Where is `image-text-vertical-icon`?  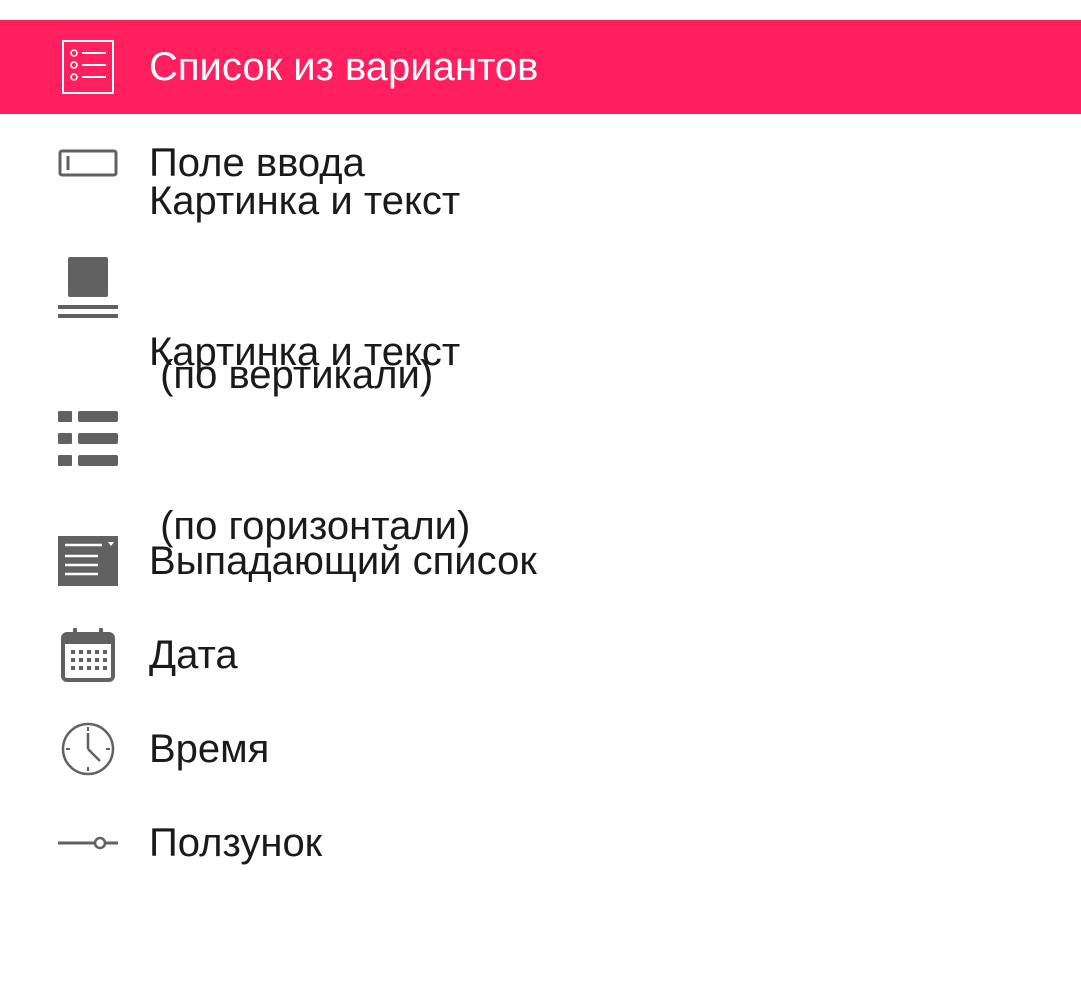
image-text-vertical-icon is located at coordinates (88, 287).